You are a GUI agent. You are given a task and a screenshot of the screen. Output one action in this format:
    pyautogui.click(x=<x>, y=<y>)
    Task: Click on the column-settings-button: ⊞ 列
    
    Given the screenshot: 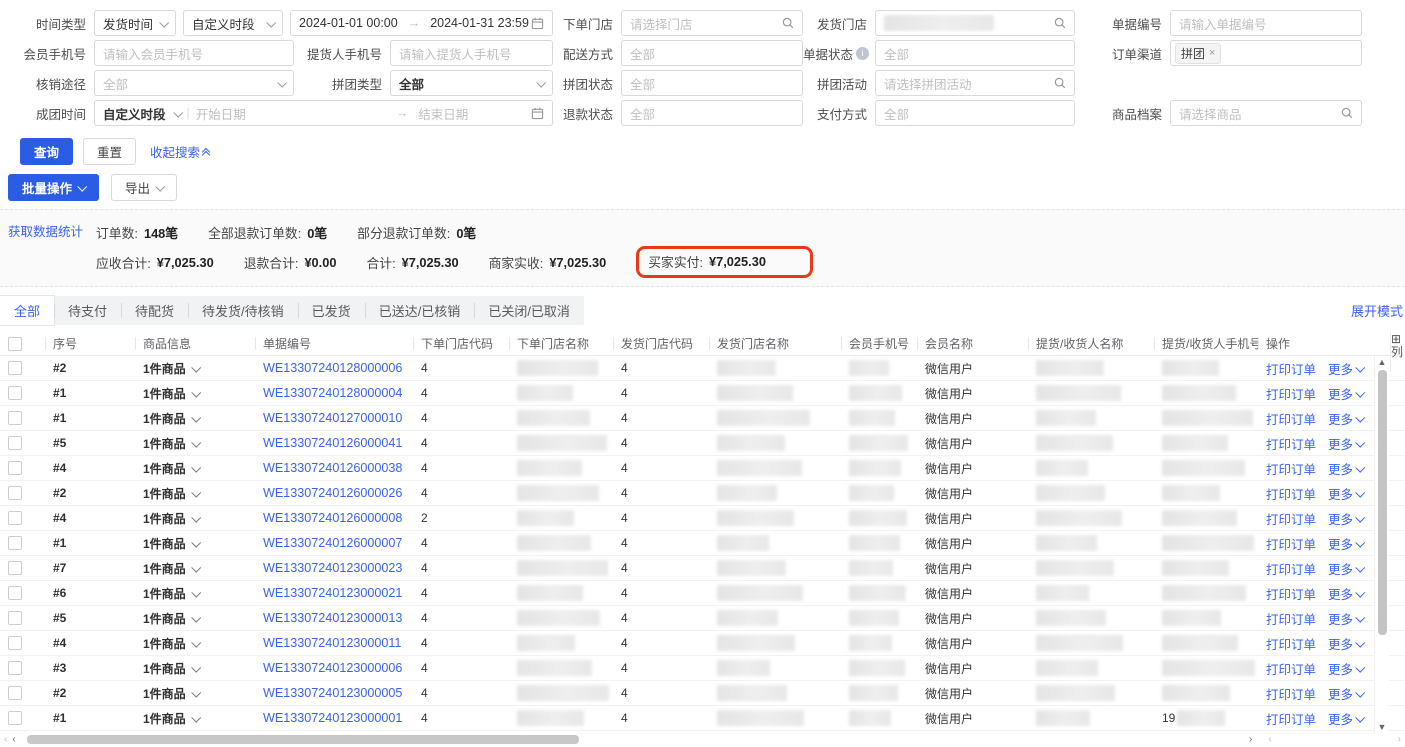 What is the action you would take?
    pyautogui.click(x=1397, y=352)
    